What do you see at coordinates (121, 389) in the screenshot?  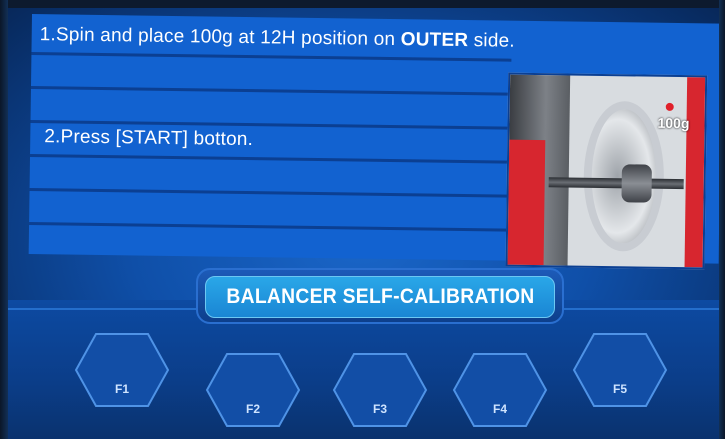 I see `f1-label: F1` at bounding box center [121, 389].